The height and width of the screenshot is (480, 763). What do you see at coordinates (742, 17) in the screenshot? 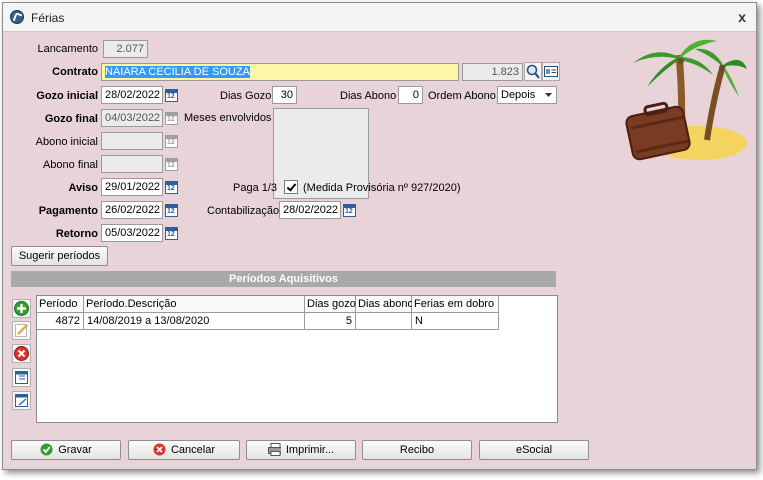
I see `close-button: x` at bounding box center [742, 17].